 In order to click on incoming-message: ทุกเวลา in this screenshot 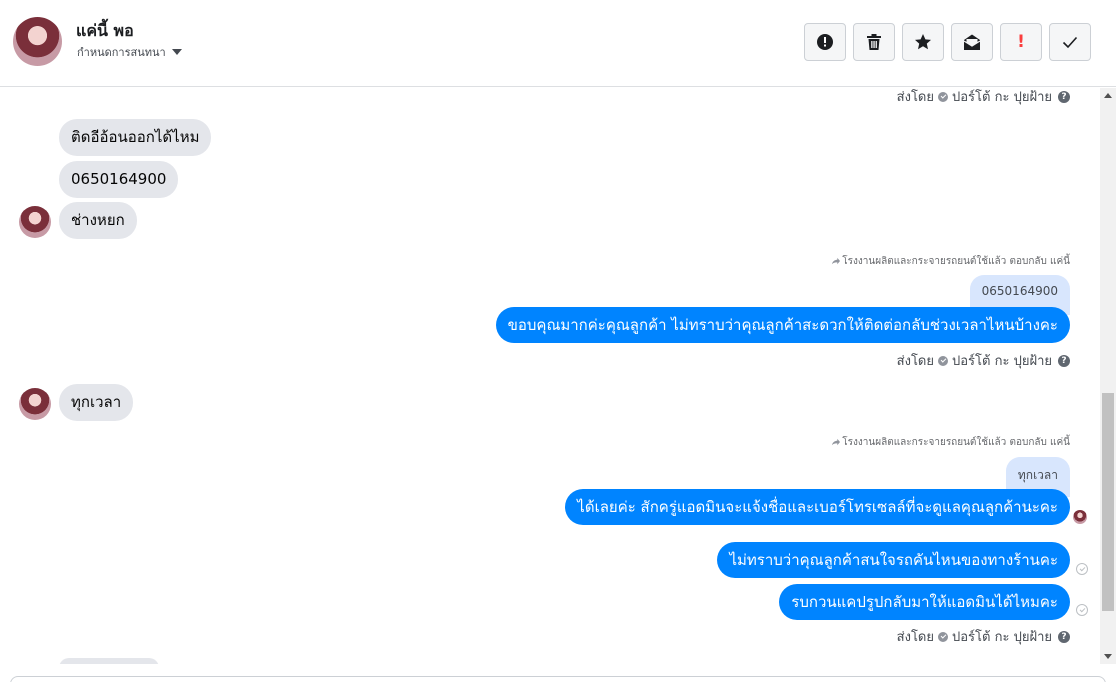, I will do `click(96, 402)`.